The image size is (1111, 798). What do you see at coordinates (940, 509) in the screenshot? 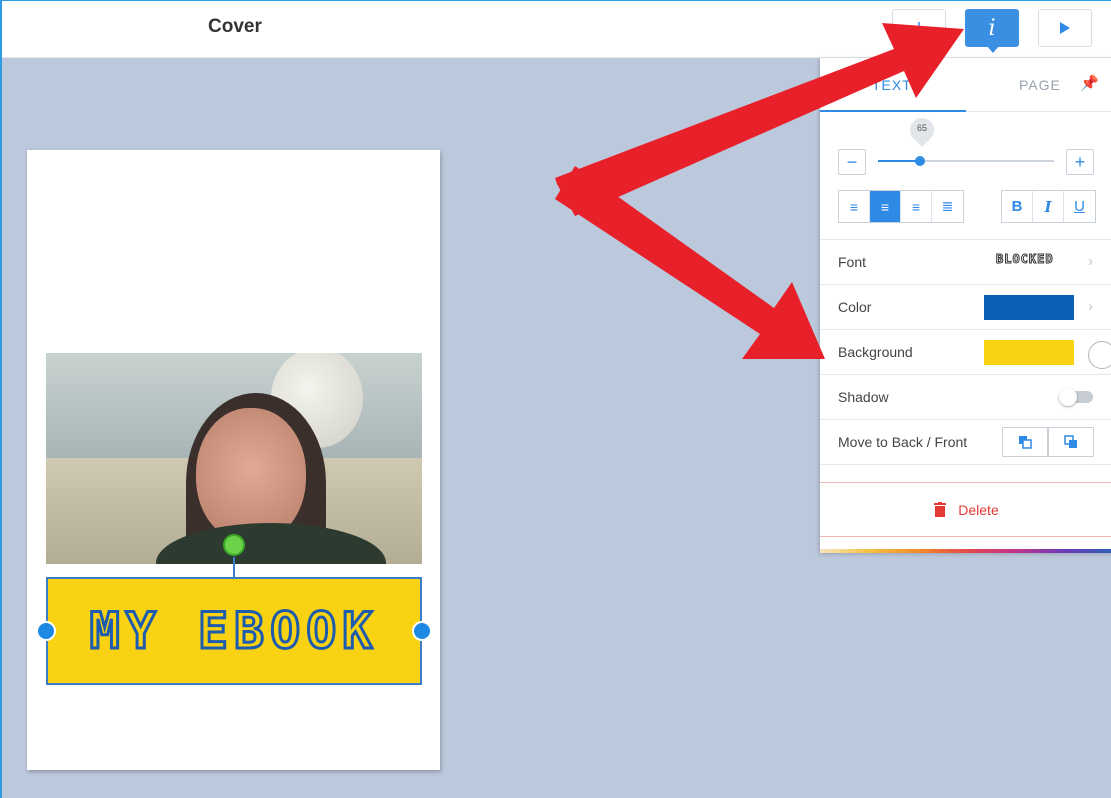
I see `trash-icon` at bounding box center [940, 509].